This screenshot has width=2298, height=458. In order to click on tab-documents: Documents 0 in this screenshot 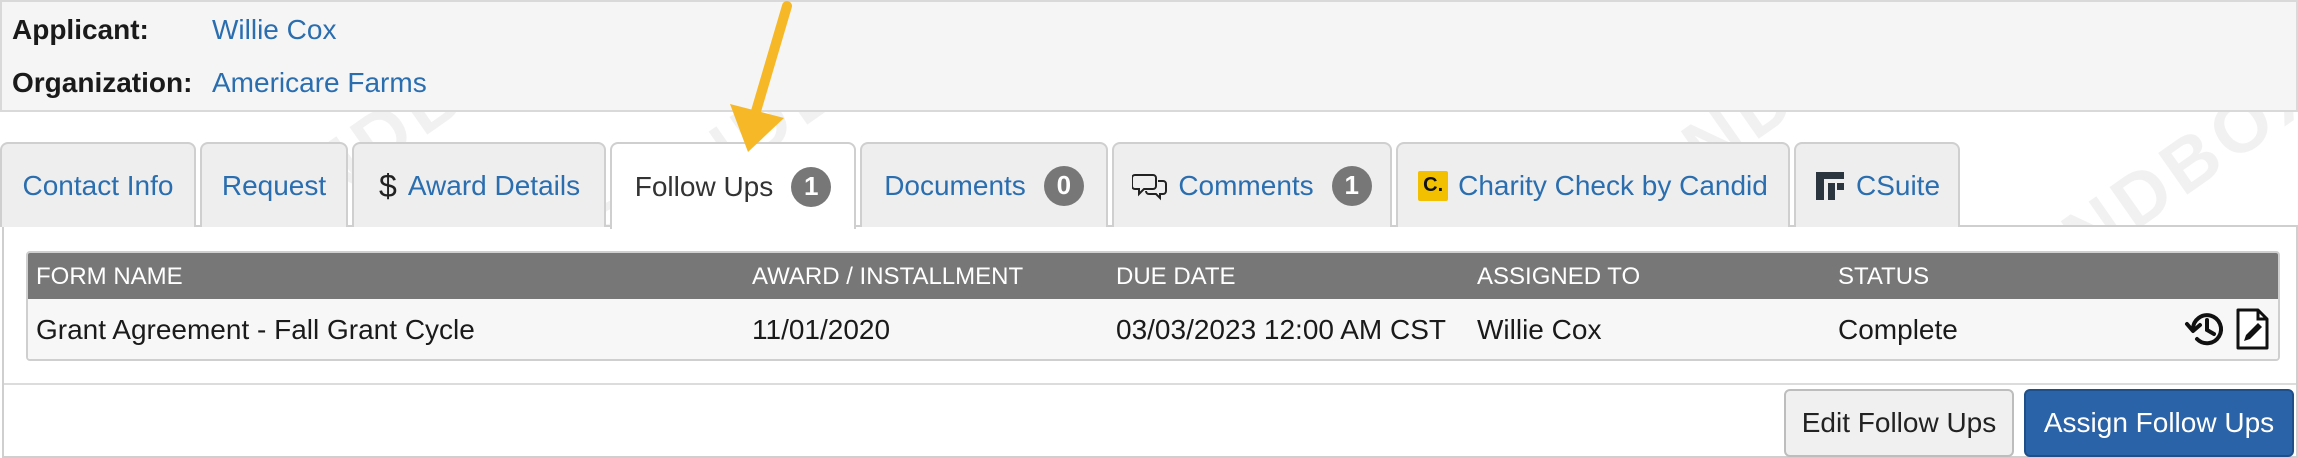, I will do `click(984, 184)`.